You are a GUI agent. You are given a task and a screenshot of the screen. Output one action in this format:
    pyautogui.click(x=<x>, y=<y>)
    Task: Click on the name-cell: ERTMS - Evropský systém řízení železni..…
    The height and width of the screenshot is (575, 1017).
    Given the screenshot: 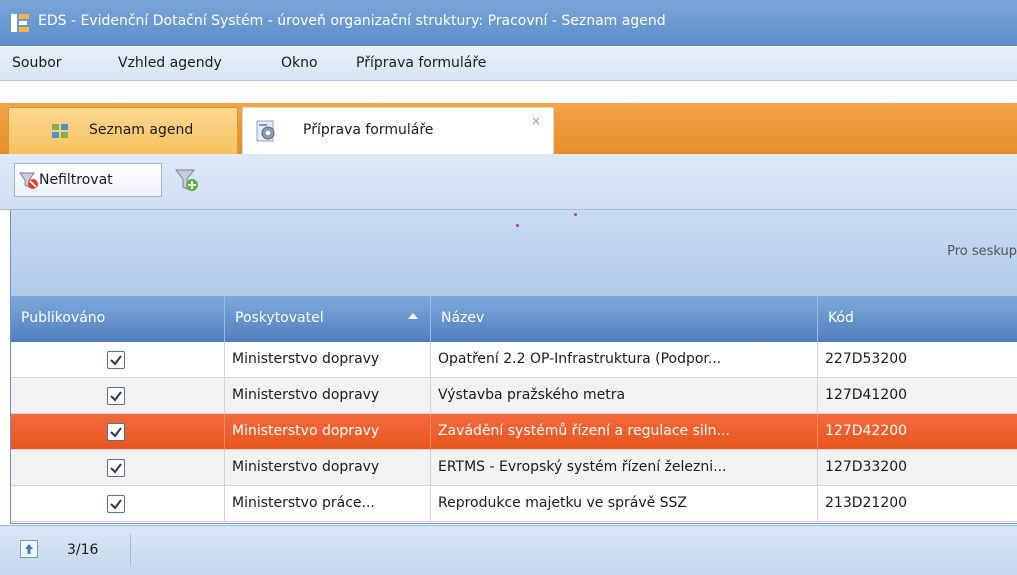 What is the action you would take?
    pyautogui.click(x=624, y=468)
    